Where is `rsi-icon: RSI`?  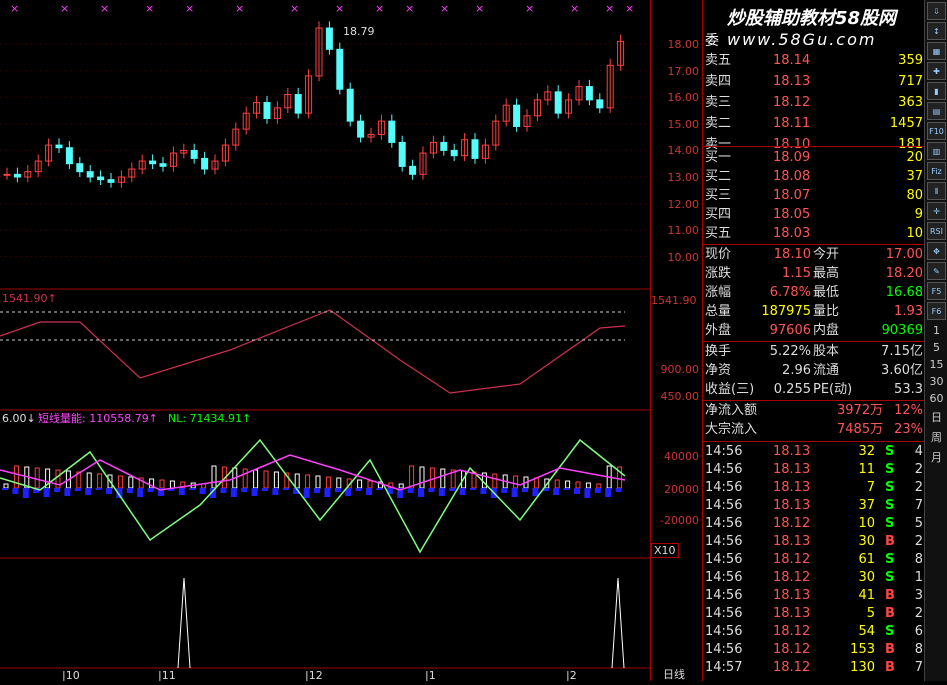
rsi-icon: RSI is located at coordinates (936, 231).